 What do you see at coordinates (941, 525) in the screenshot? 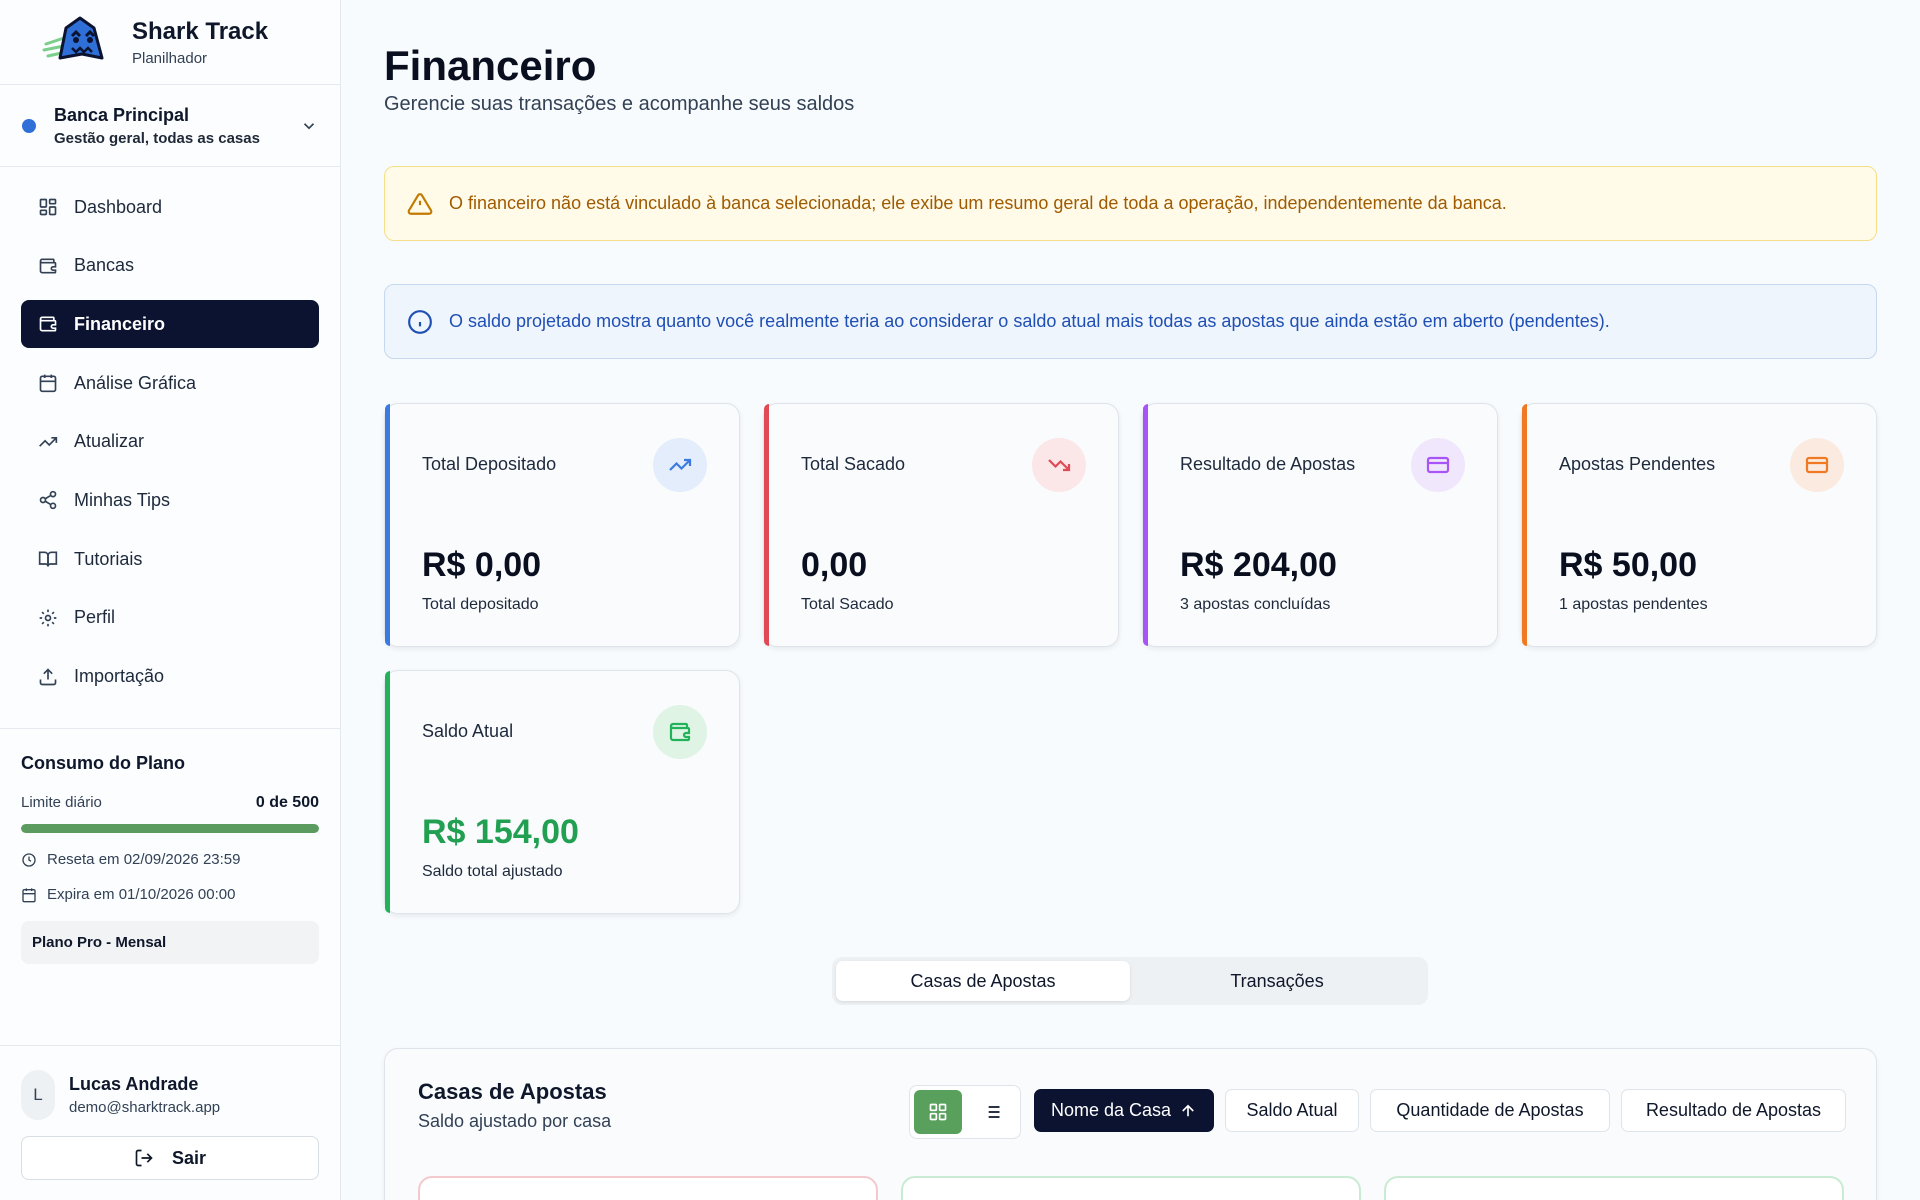
I see `card-total-sacado: Total Sacado 0,00 Total Sacado` at bounding box center [941, 525].